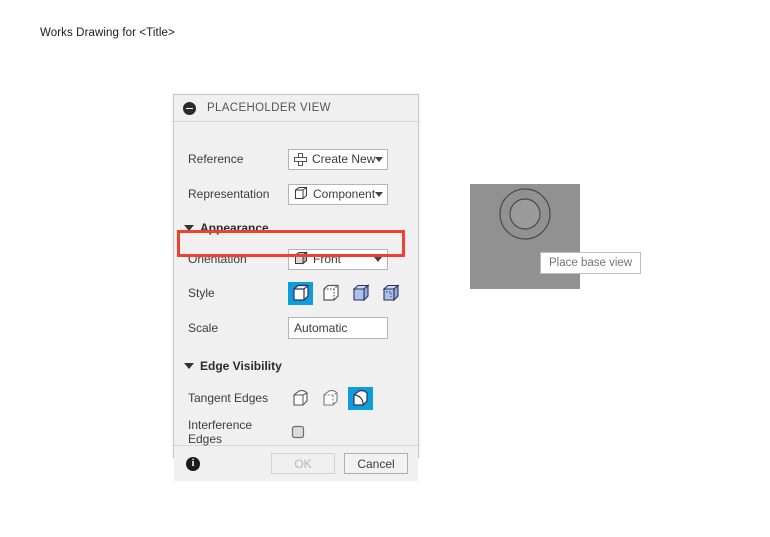  Describe the element at coordinates (303, 463) in the screenshot. I see `ok-button: OK` at that location.